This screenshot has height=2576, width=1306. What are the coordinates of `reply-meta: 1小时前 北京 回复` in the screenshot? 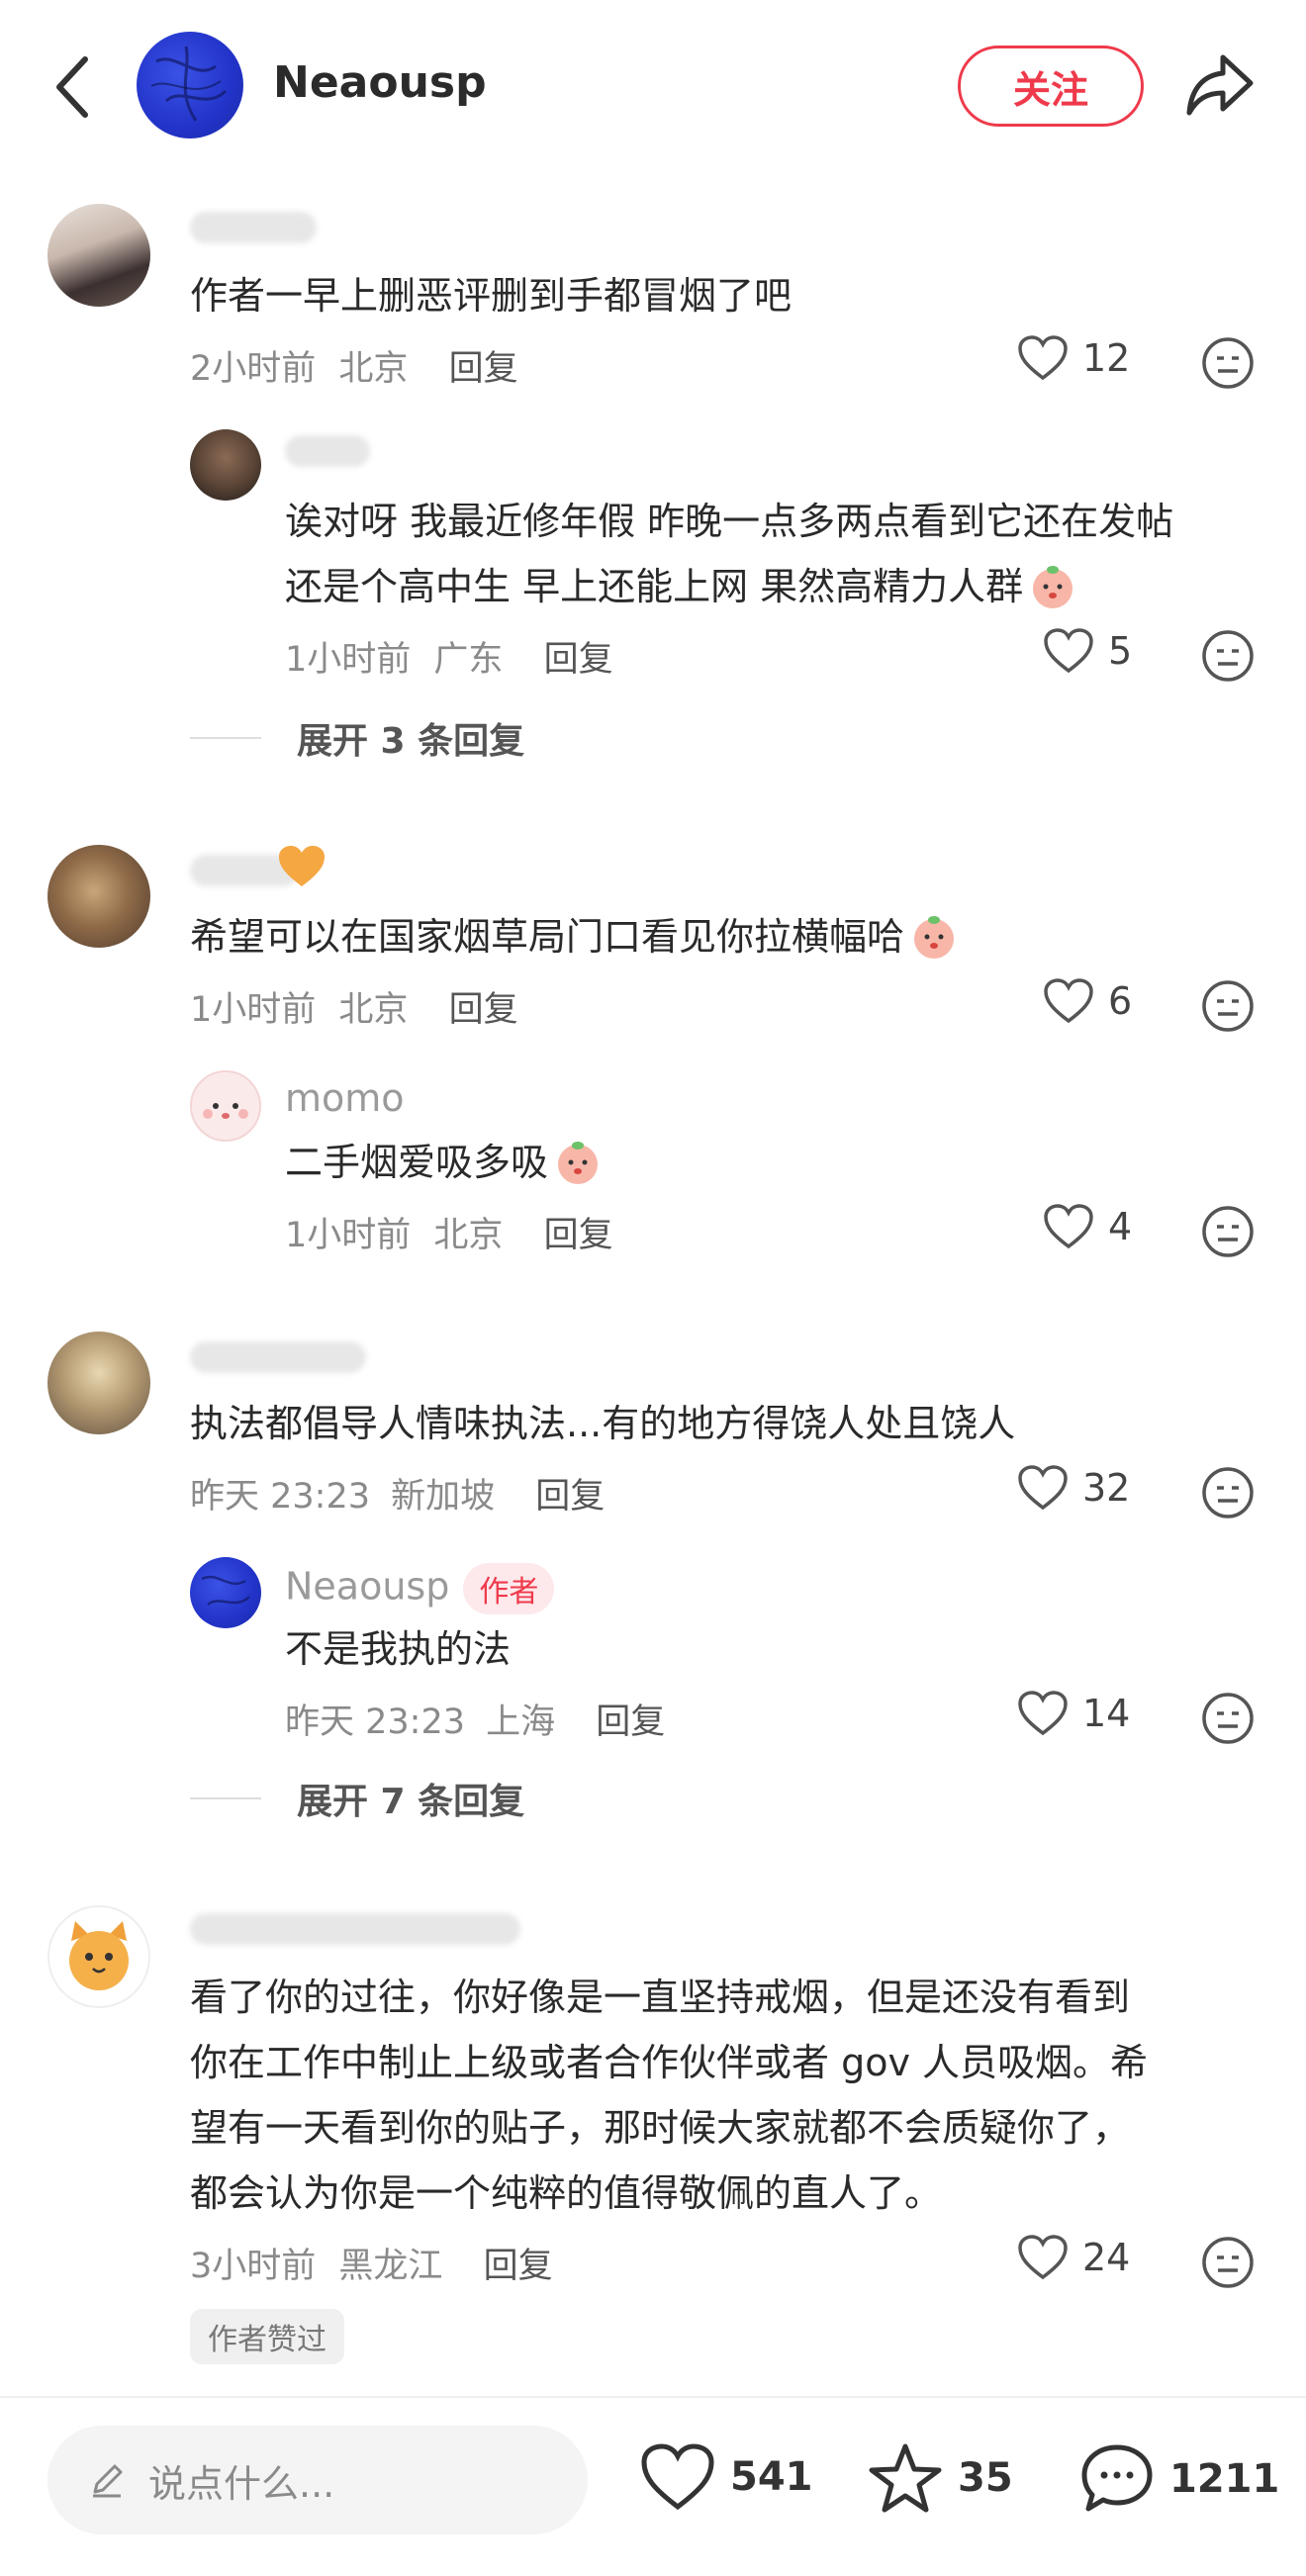 It's located at (449, 1232).